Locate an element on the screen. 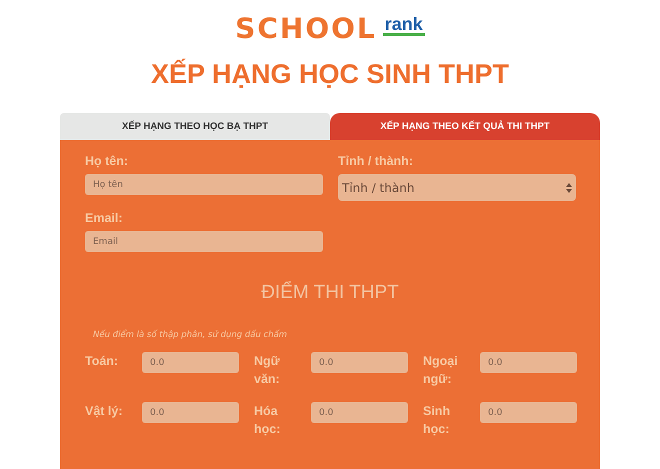  name-field: Họ tên is located at coordinates (204, 184).